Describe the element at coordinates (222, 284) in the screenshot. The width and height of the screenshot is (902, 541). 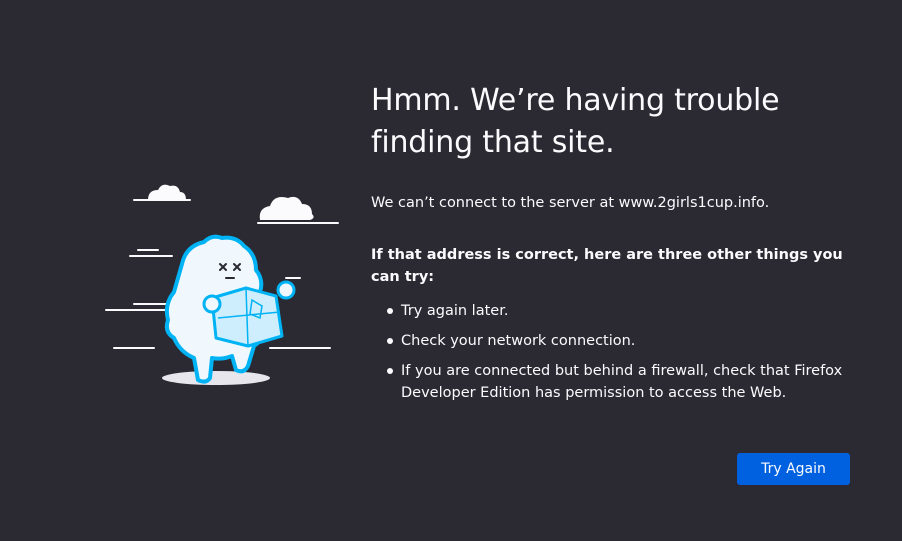
I see `lost-map-mascot-icon` at that location.